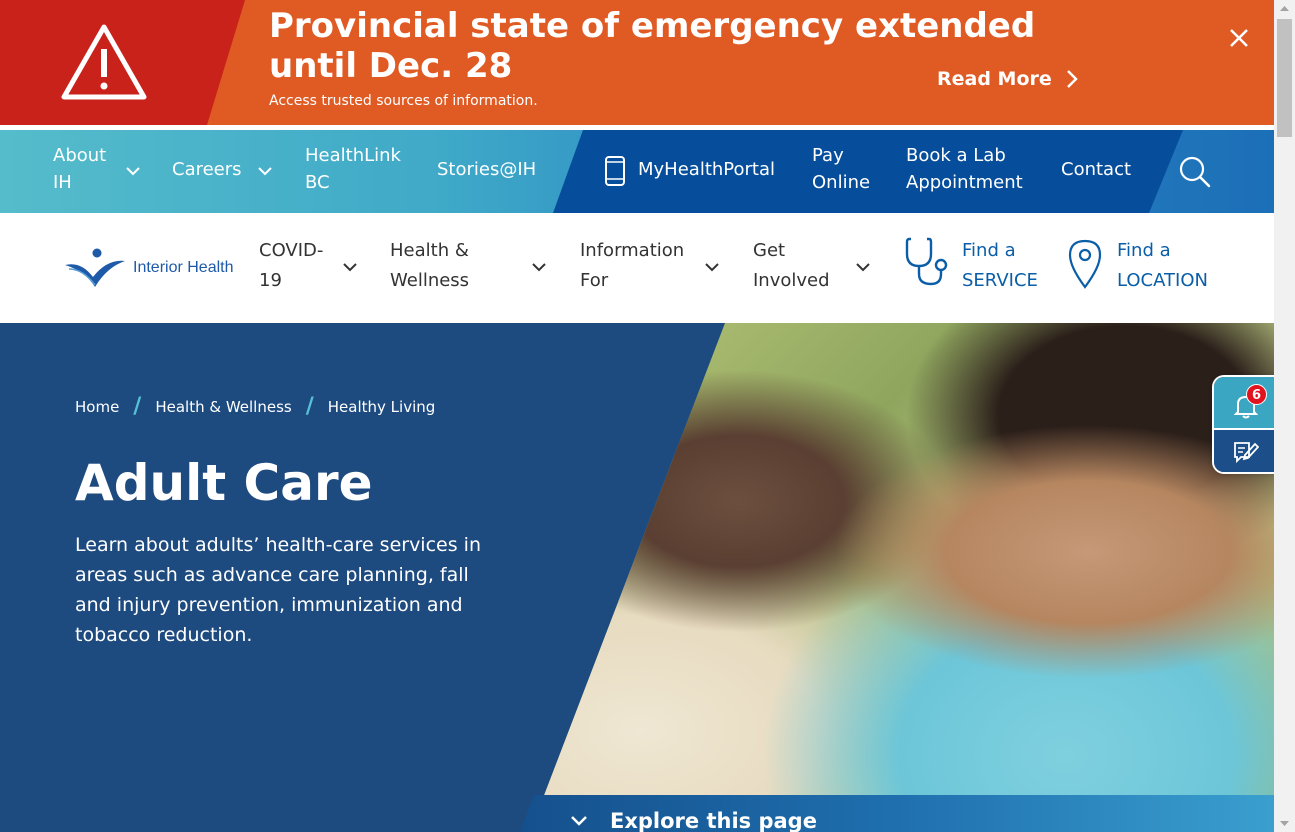 Image resolution: width=1295 pixels, height=832 pixels. Describe the element at coordinates (989, 250) in the screenshot. I see `find-service-top: Find a` at that location.